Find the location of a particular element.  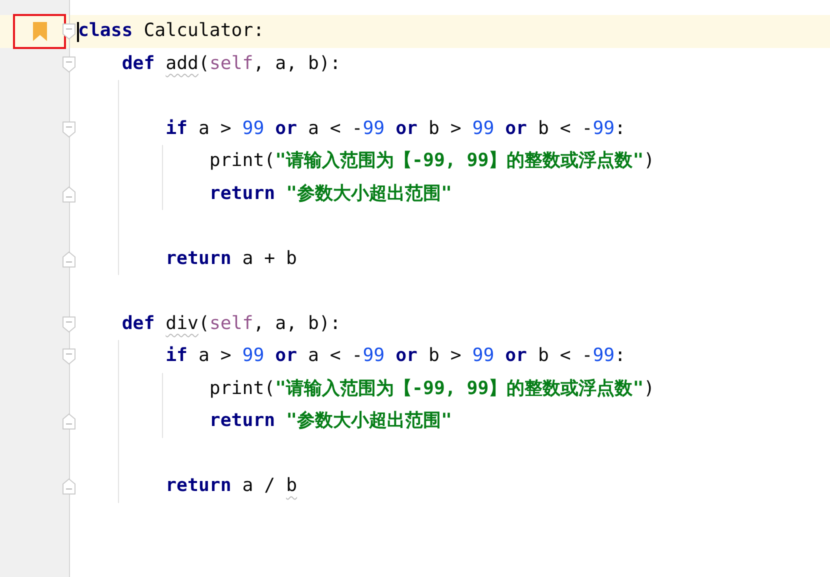

code-line: return a + b is located at coordinates (232, 258).